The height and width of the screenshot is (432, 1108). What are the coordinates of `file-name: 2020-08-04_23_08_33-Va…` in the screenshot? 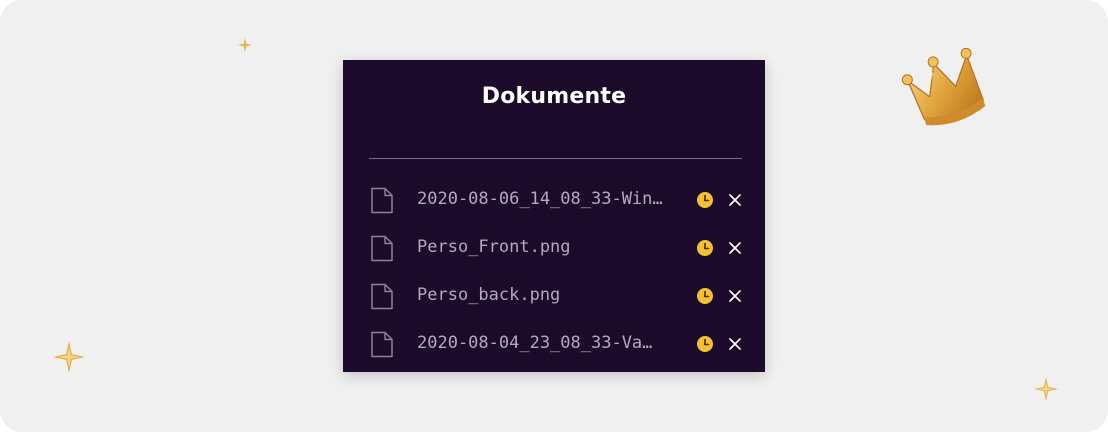 It's located at (535, 343).